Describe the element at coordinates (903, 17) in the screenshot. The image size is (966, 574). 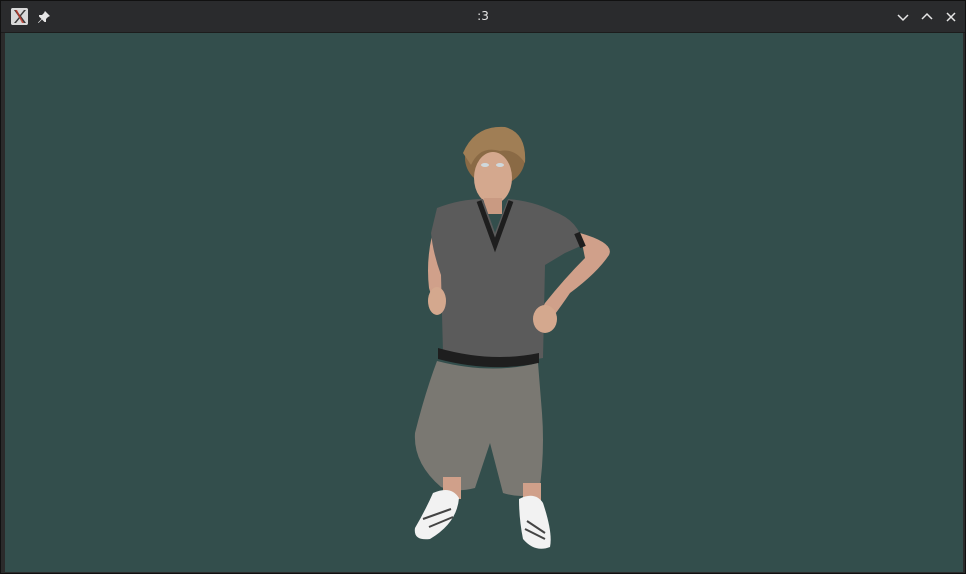
I see `chevron-down-icon` at that location.